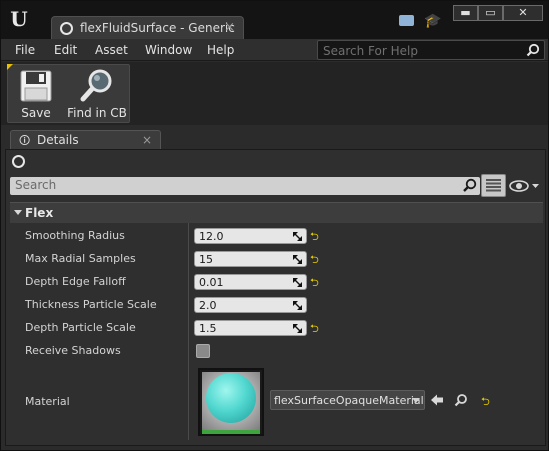 The height and width of the screenshot is (451, 549). Describe the element at coordinates (36, 113) in the screenshot. I see `save-label: Save` at that location.